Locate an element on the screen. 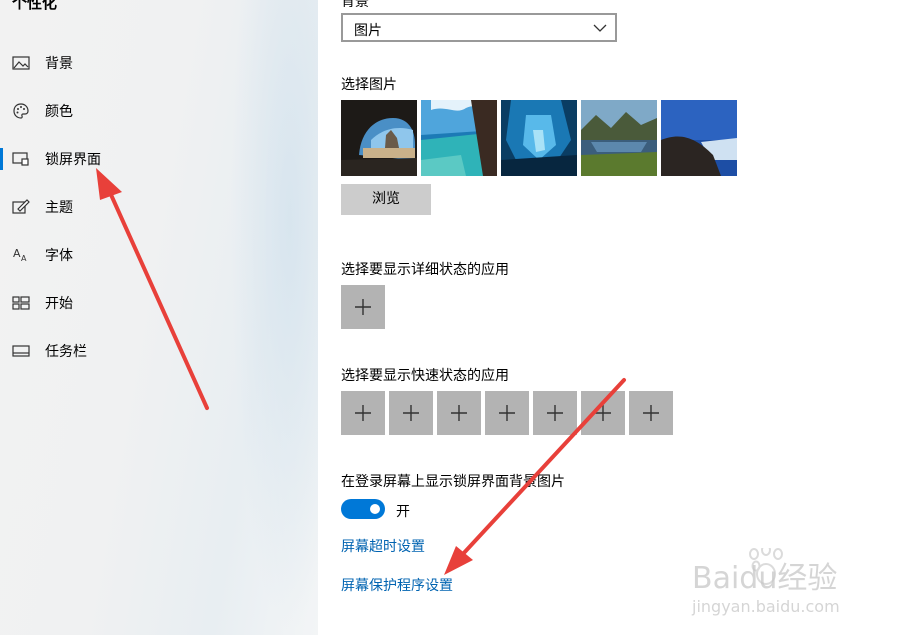  background-label: 背景 is located at coordinates (355, 5).